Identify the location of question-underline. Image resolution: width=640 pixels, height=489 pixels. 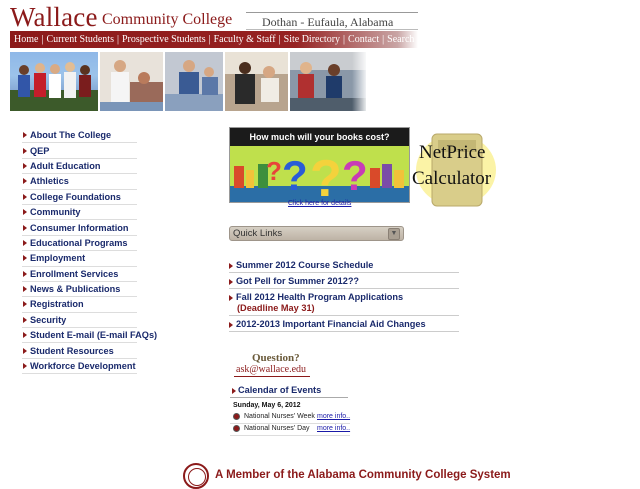
(272, 376).